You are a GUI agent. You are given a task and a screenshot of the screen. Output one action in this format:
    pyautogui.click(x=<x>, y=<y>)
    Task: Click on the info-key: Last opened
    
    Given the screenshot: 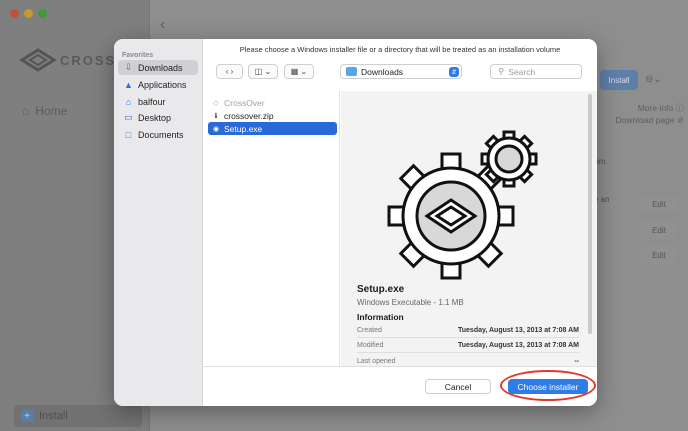 What is the action you would take?
    pyautogui.click(x=376, y=361)
    